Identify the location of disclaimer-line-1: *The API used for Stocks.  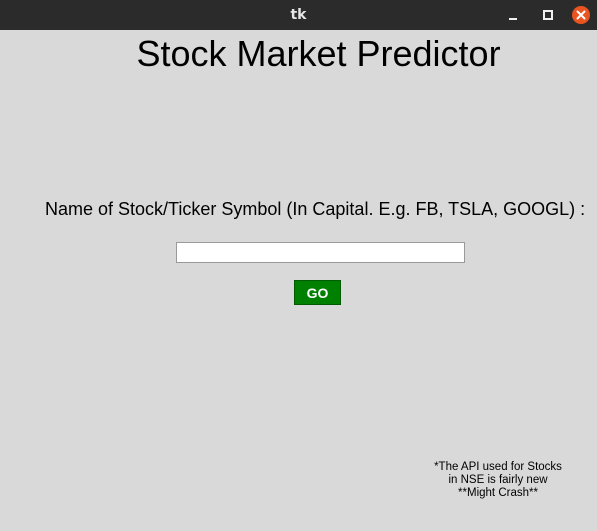
(498, 467).